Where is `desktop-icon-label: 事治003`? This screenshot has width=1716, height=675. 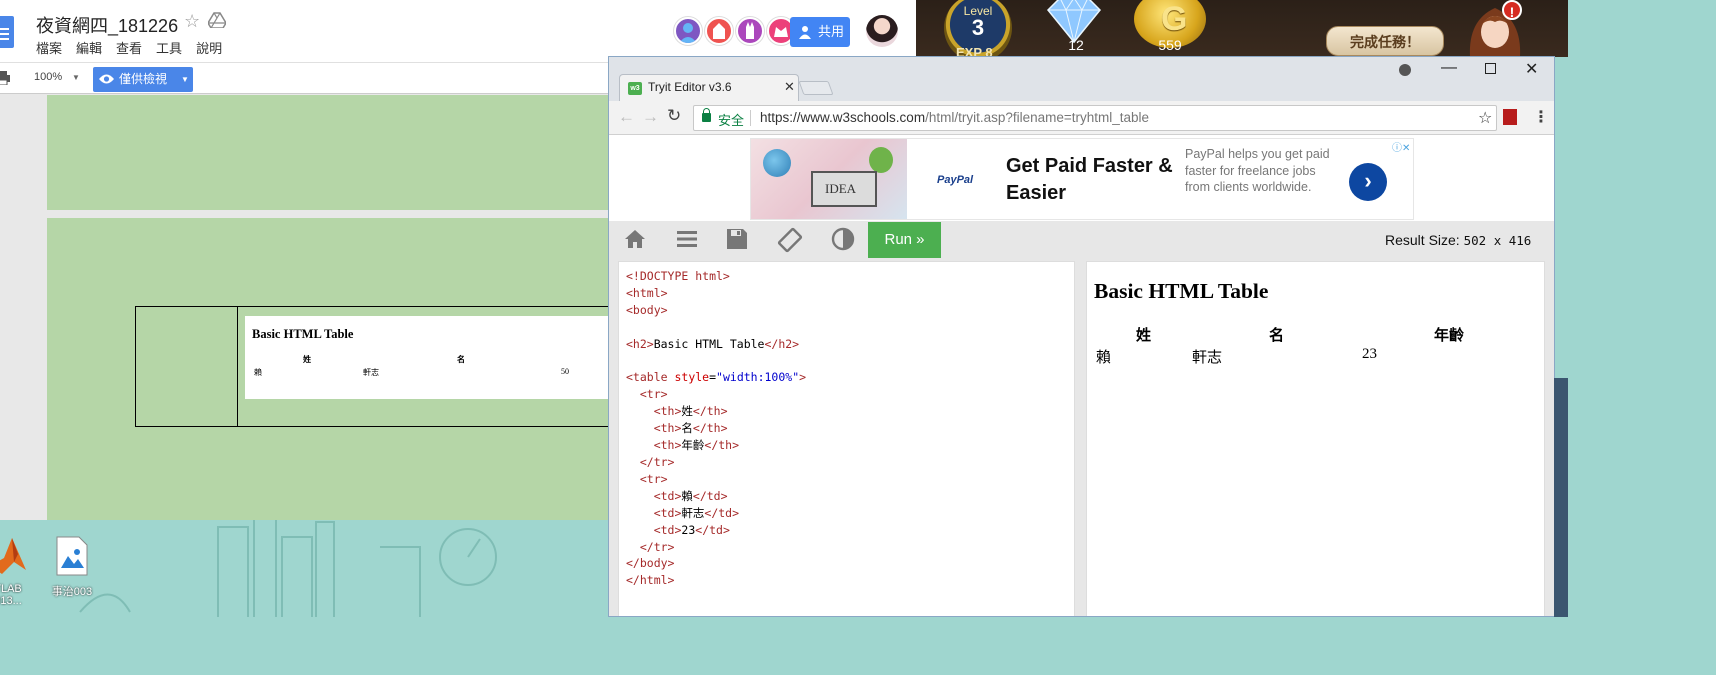 desktop-icon-label: 事治003 is located at coordinates (72, 592).